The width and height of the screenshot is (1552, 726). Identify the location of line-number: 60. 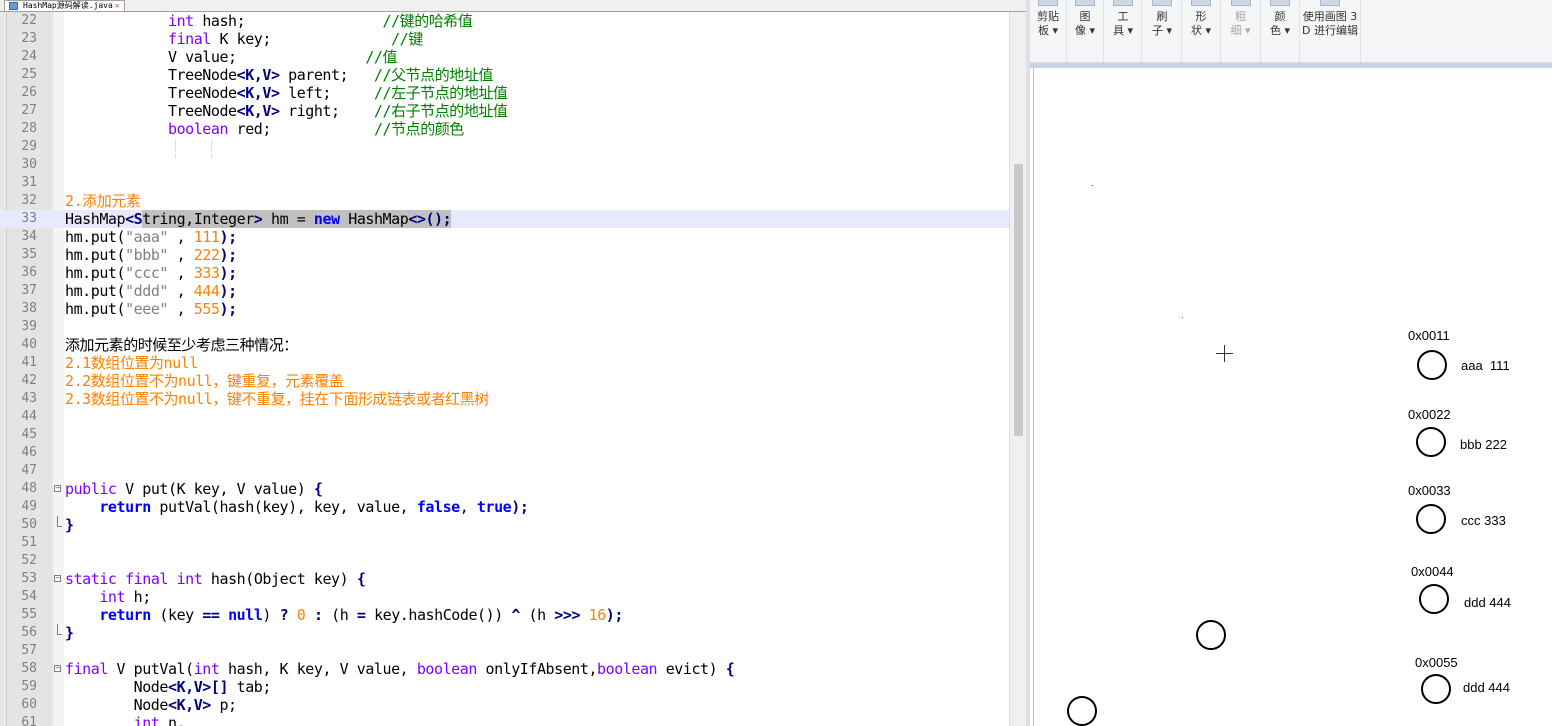
(29, 704).